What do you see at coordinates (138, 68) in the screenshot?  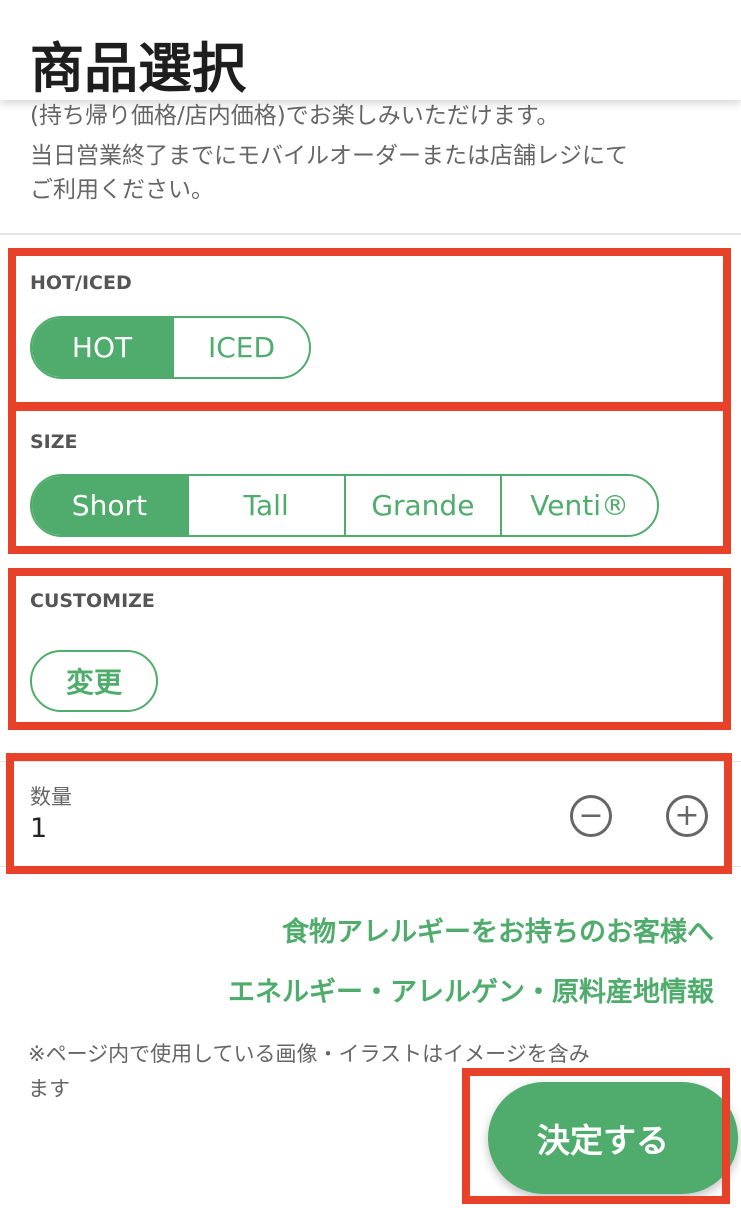 I see `page-title: 商品選択` at bounding box center [138, 68].